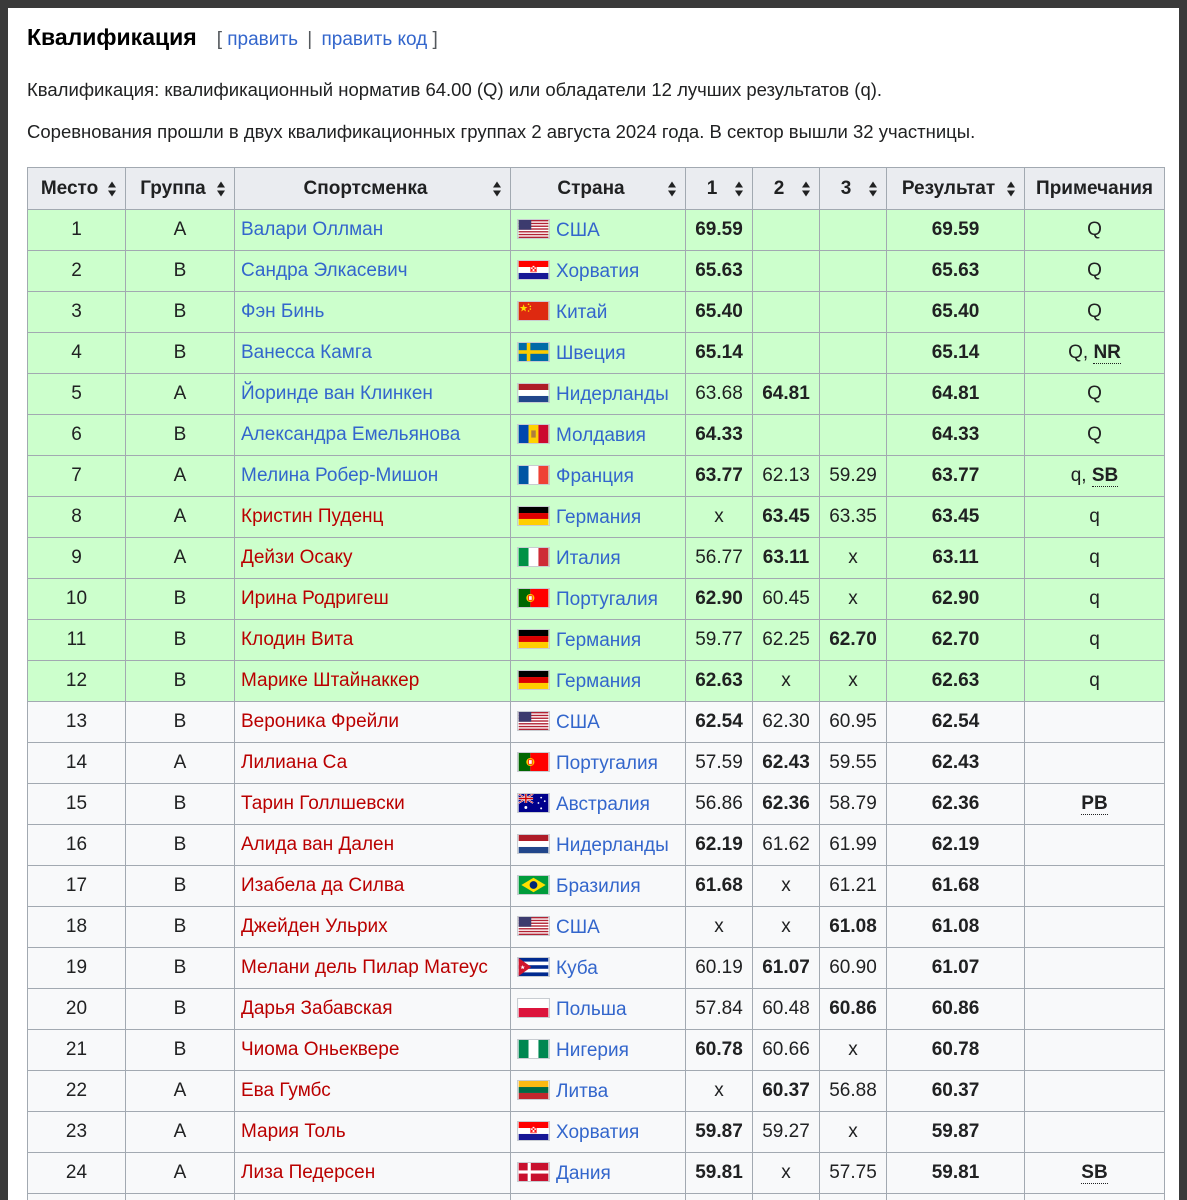 This screenshot has height=1200, width=1187. I want to click on athlete-link: Джейден Ульрих, so click(314, 926).